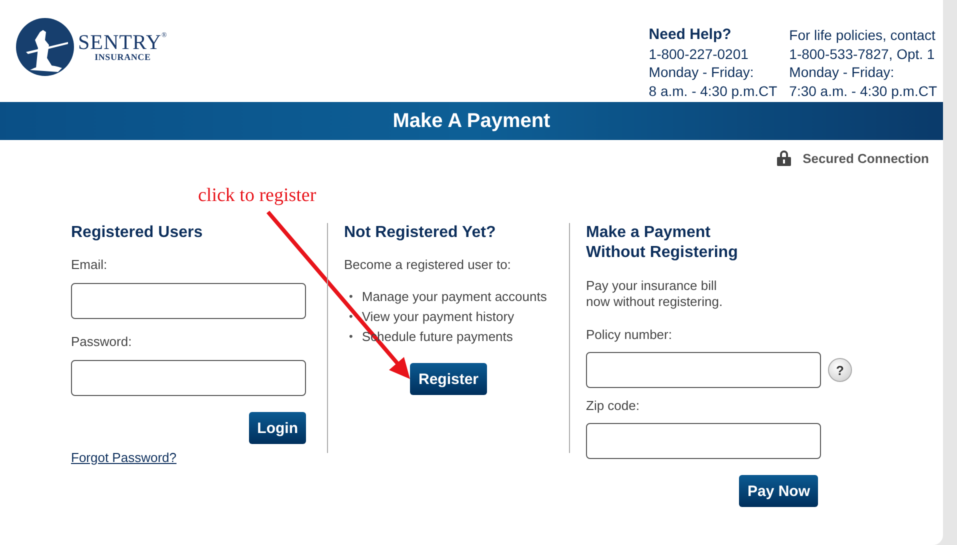 The height and width of the screenshot is (545, 957). What do you see at coordinates (188, 457) in the screenshot?
I see `forgot-password-link: Forgot Password?` at bounding box center [188, 457].